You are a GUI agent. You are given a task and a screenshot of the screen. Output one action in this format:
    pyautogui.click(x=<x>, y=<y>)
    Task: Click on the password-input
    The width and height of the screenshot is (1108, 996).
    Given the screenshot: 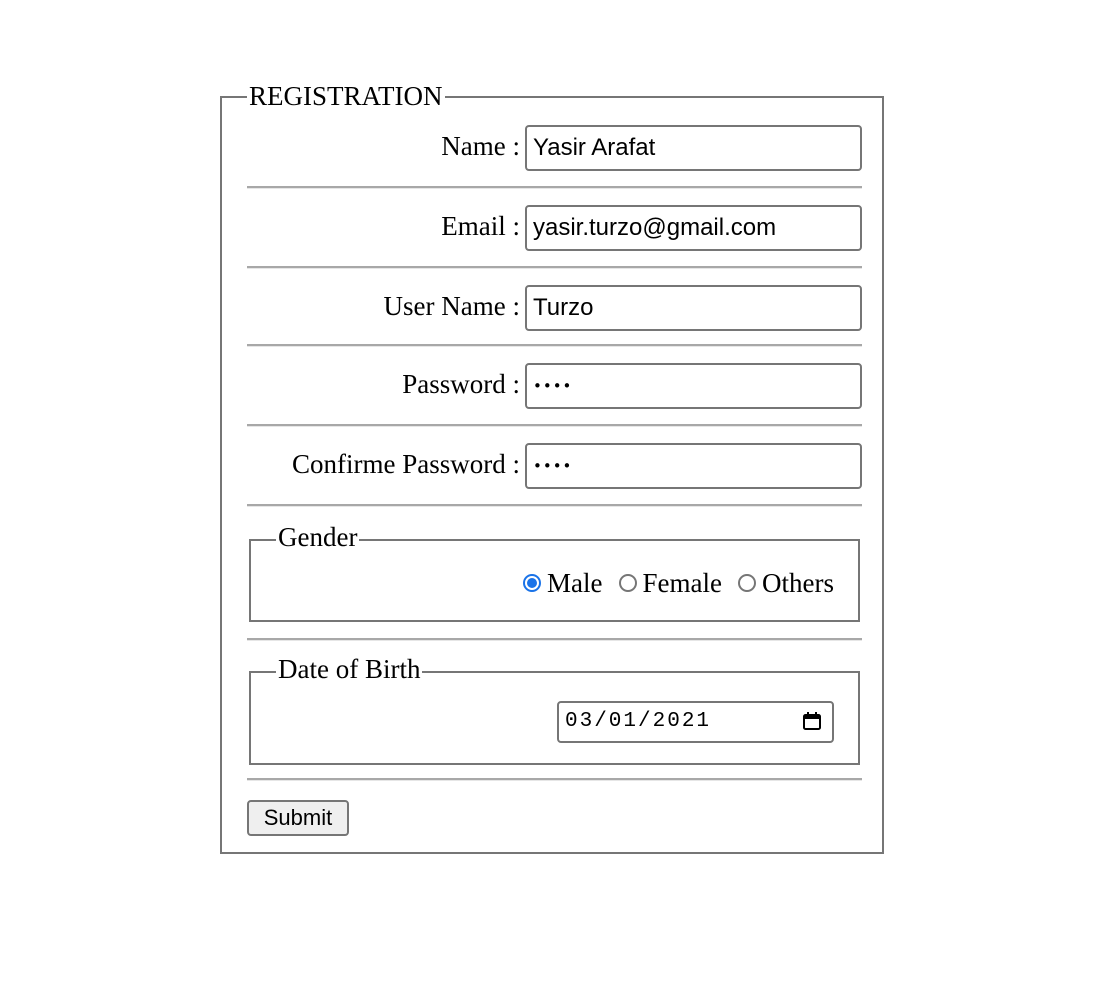 What is the action you would take?
    pyautogui.click(x=693, y=386)
    